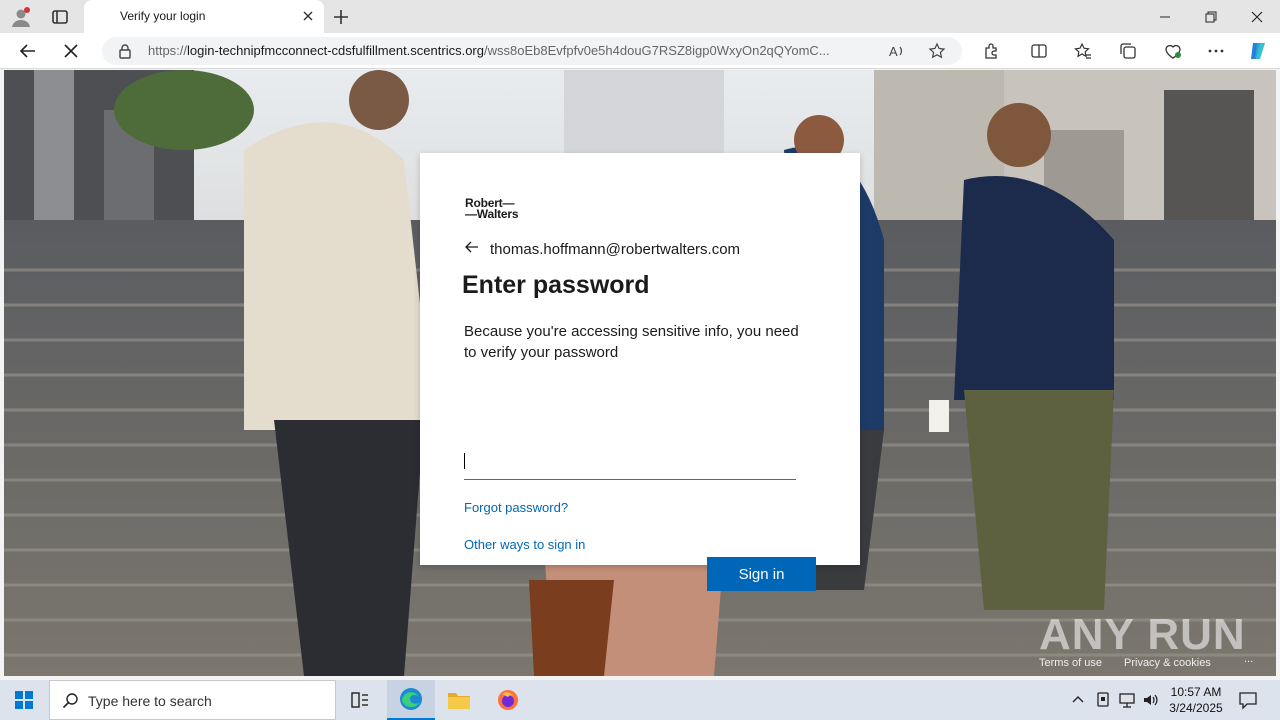 Image resolution: width=1280 pixels, height=720 pixels. What do you see at coordinates (937, 53) in the screenshot?
I see `favorite-star-icon` at bounding box center [937, 53].